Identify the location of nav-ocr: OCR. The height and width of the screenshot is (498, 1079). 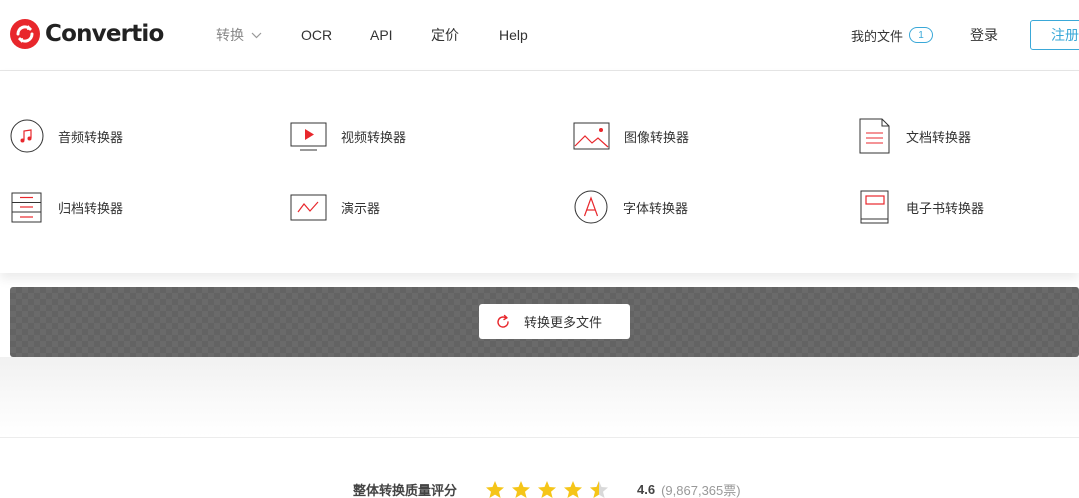
(316, 35).